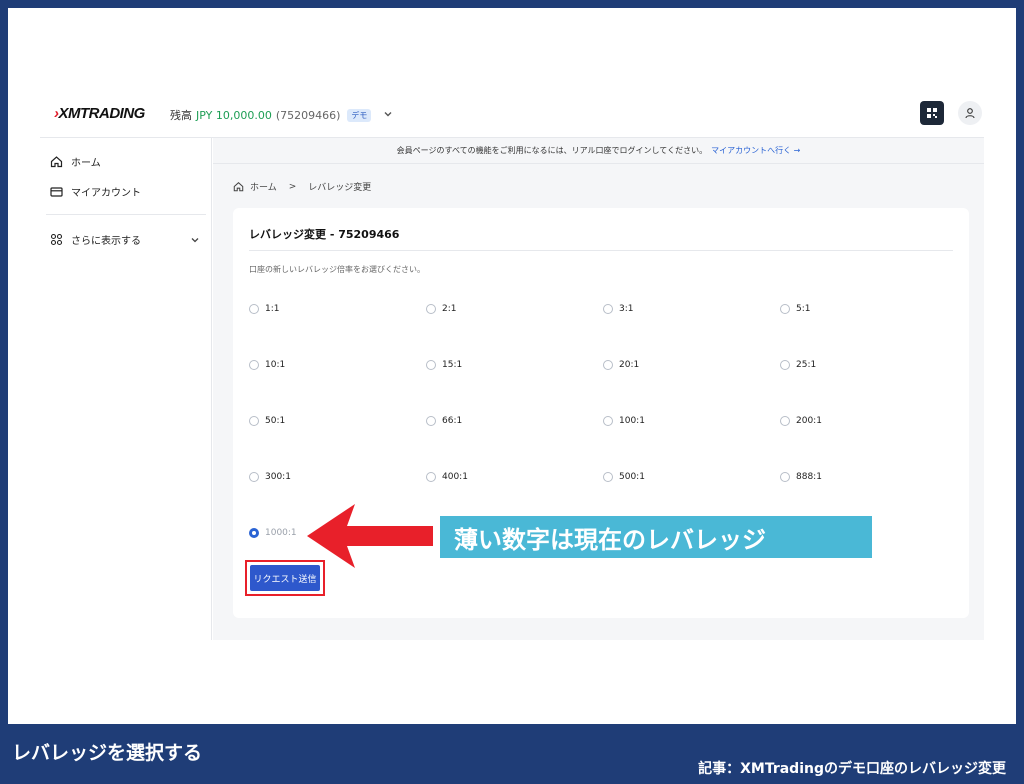  What do you see at coordinates (264, 309) in the screenshot?
I see `leverage-option: 1:1` at bounding box center [264, 309].